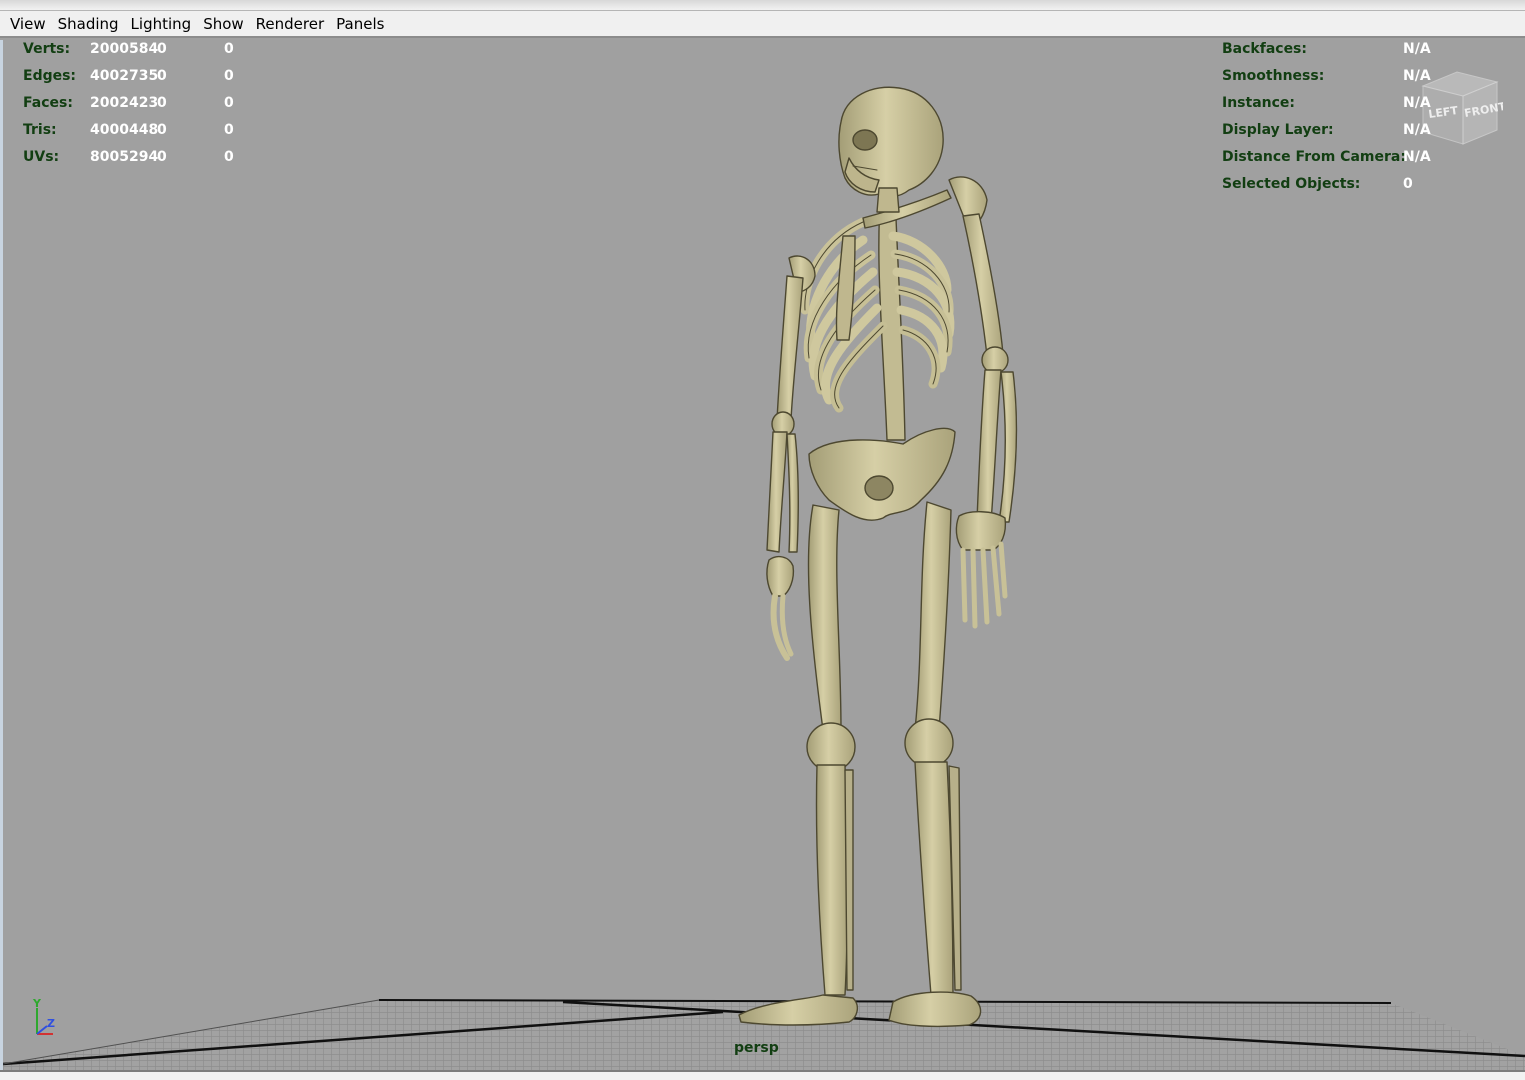 This screenshot has height=1080, width=1525. Describe the element at coordinates (891, 142) in the screenshot. I see `skull-bone` at that location.